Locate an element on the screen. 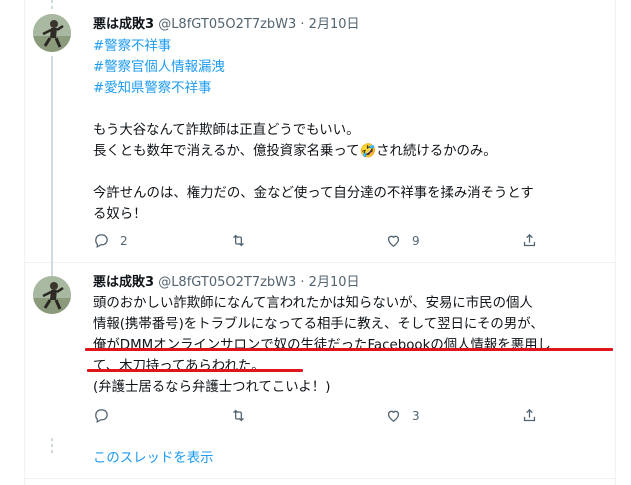 This screenshot has width=631, height=485. like-count: 9 is located at coordinates (416, 240).